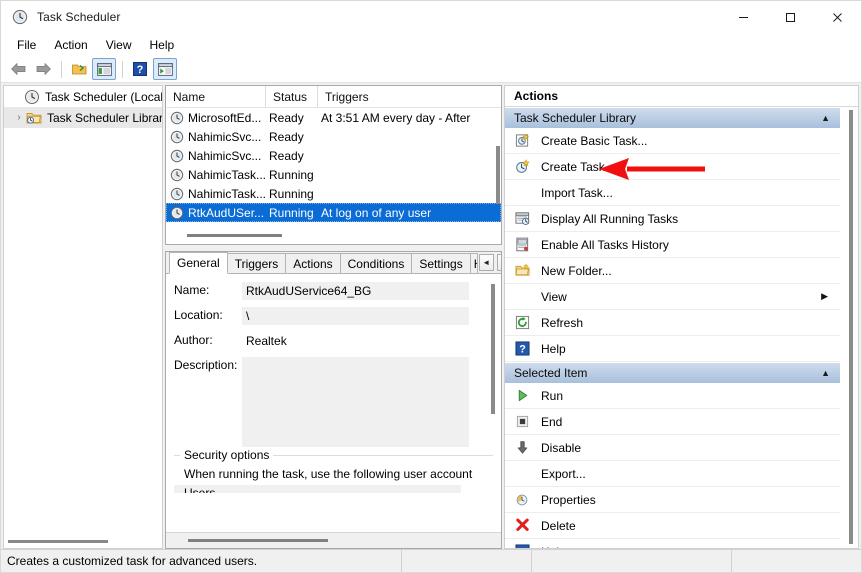  Describe the element at coordinates (198, 263) in the screenshot. I see `tab-general: General` at that location.